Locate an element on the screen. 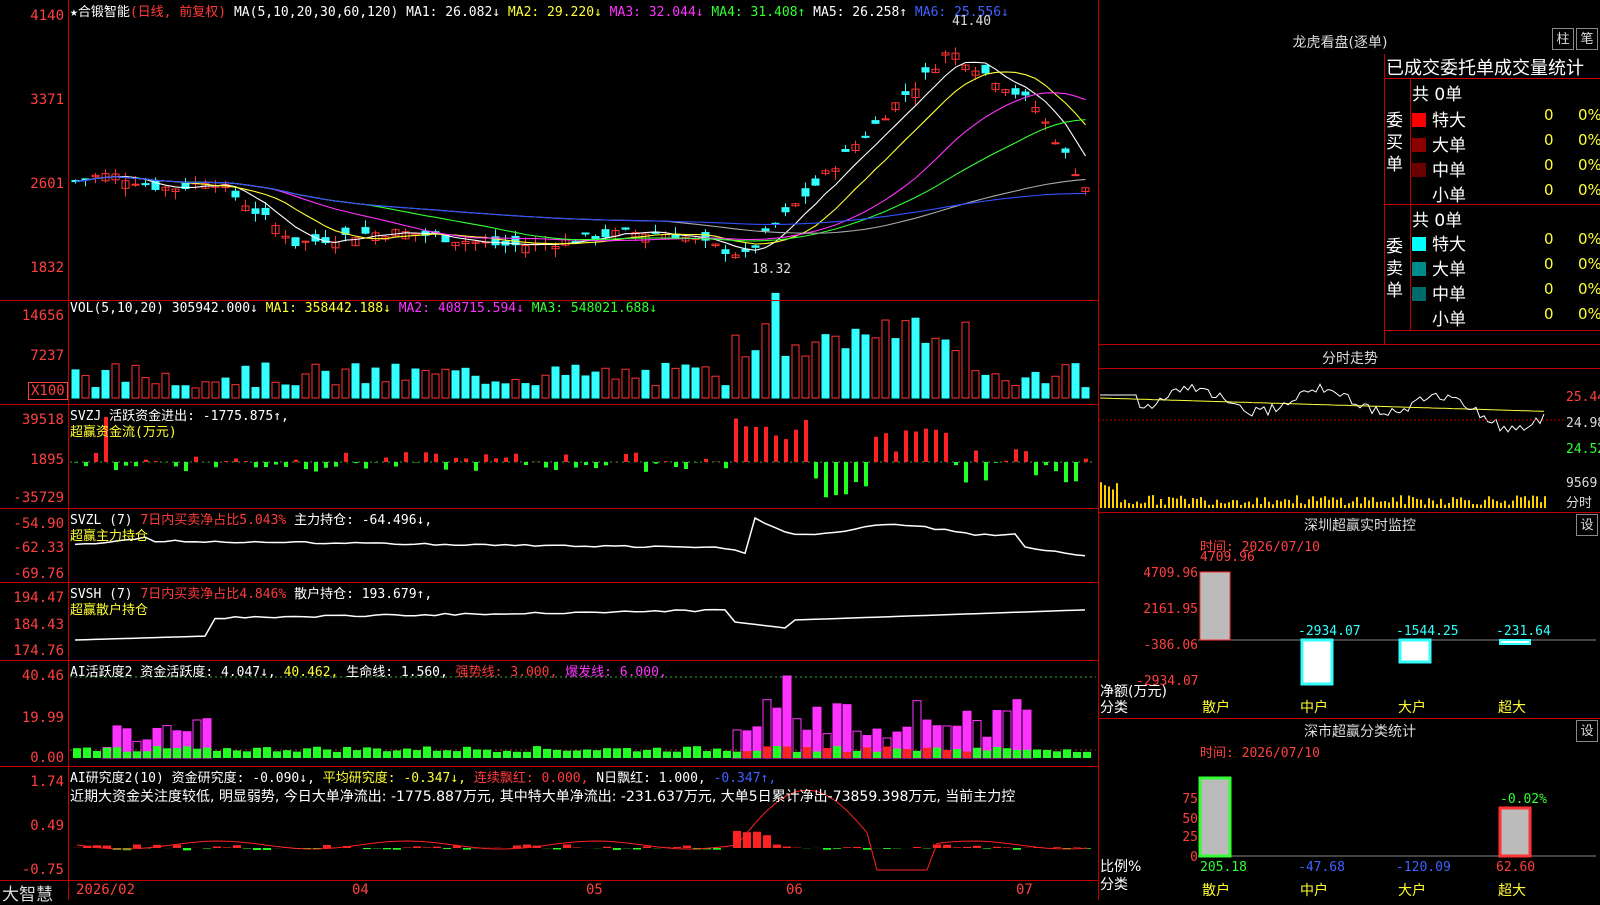 This screenshot has width=1600, height=905. monitor-cat-0: 散户 is located at coordinates (1216, 707).